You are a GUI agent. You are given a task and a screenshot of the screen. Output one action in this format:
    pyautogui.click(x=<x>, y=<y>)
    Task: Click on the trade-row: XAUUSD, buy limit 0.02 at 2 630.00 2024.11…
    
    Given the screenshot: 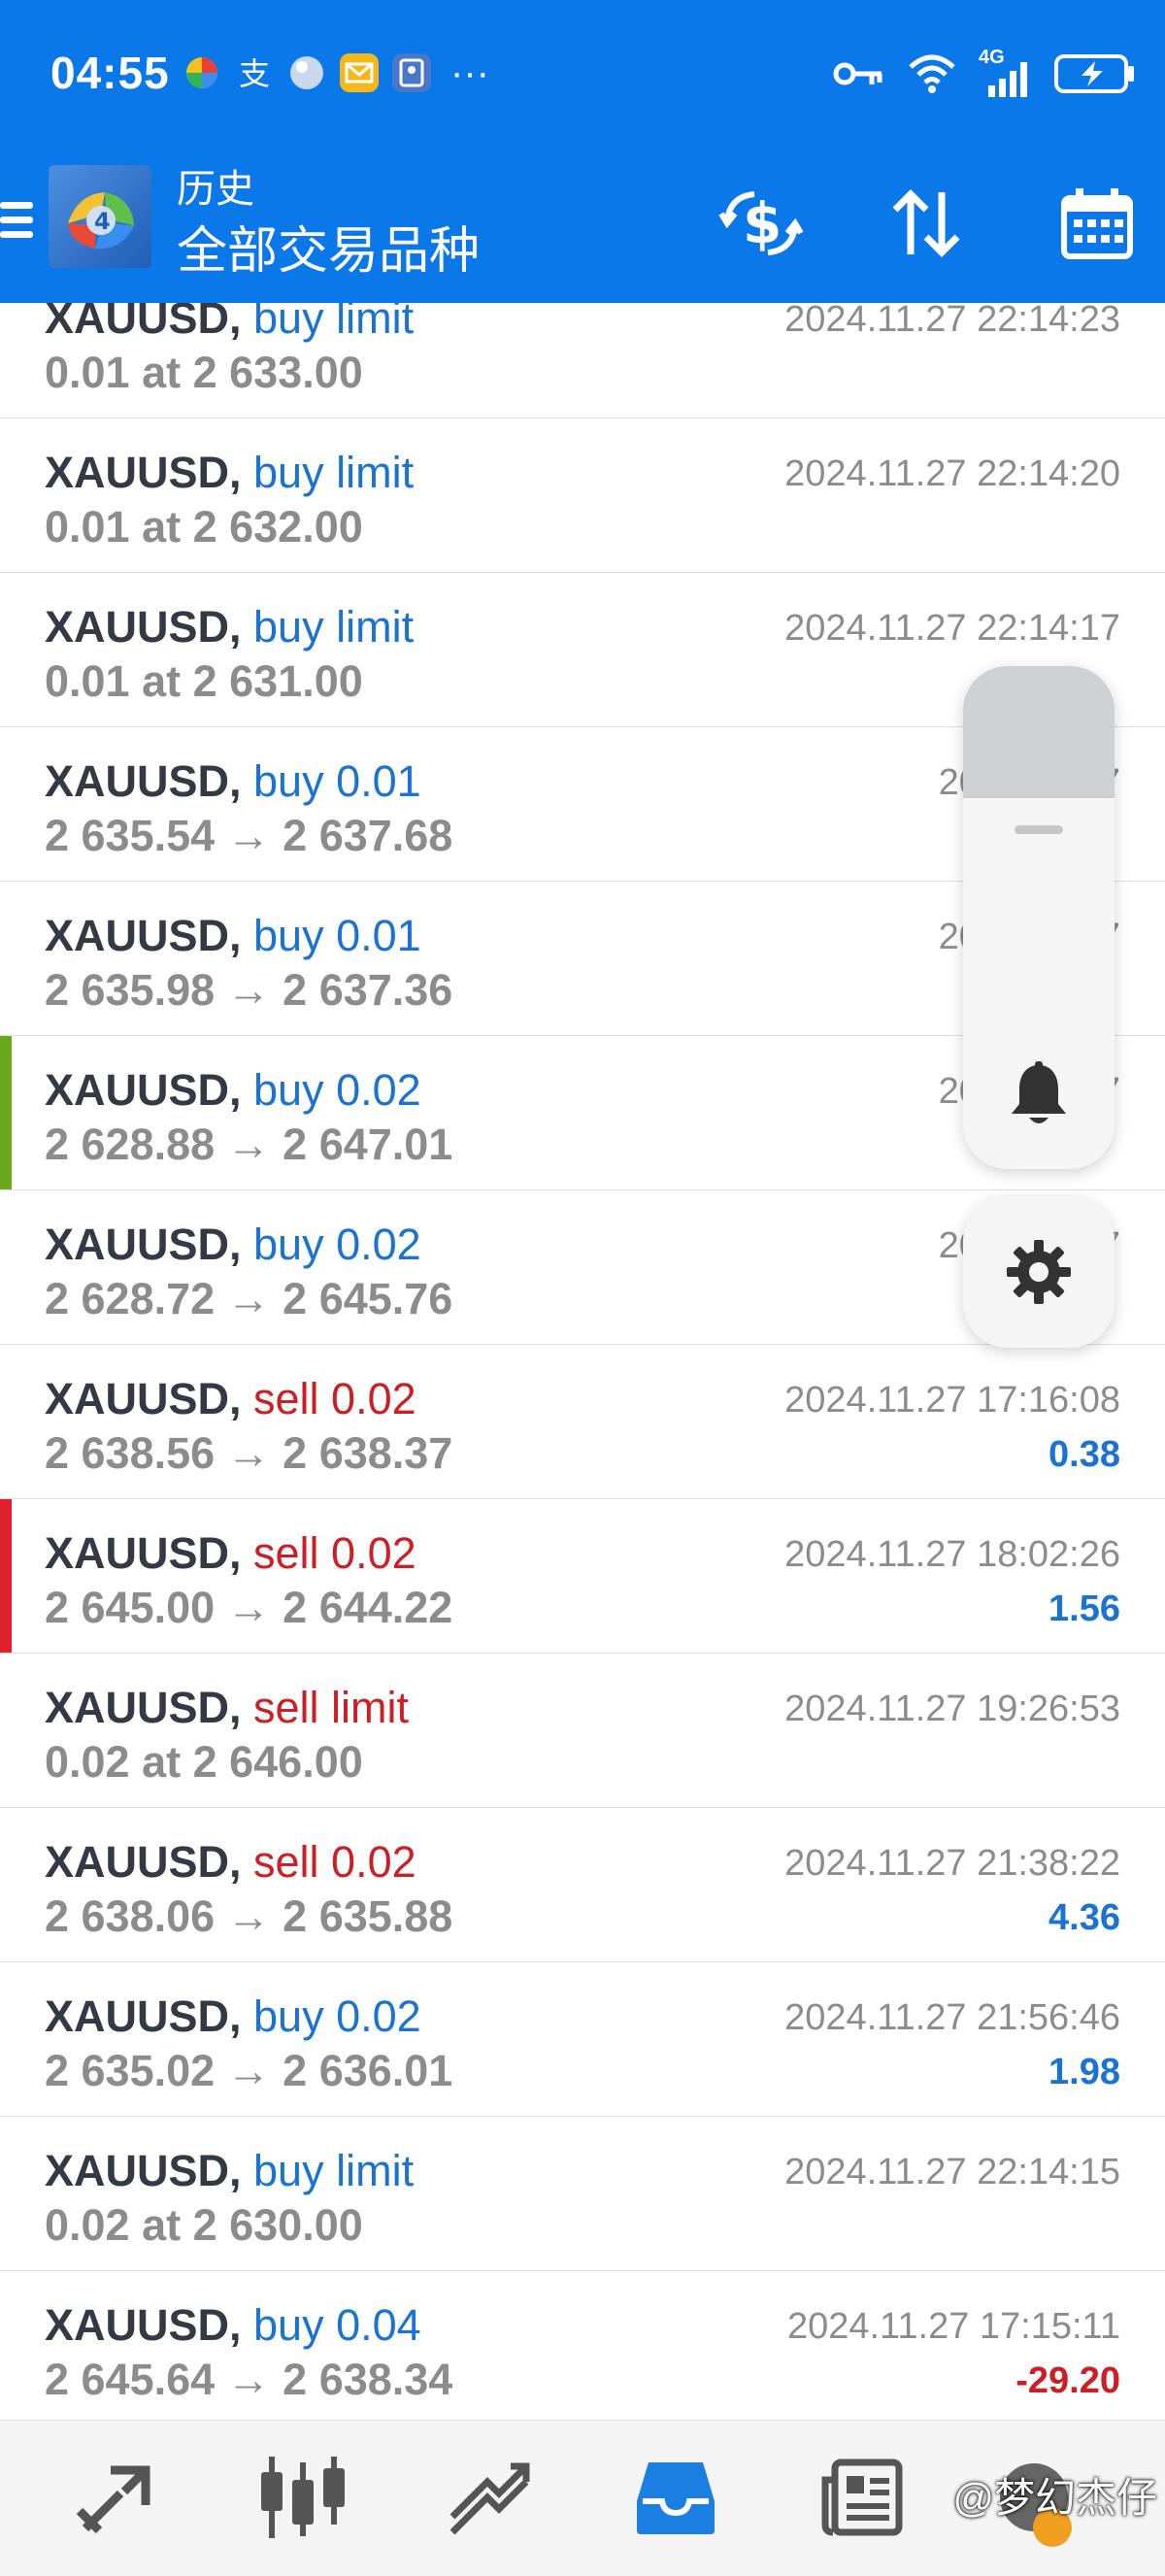 What is the action you would take?
    pyautogui.click(x=582, y=2194)
    